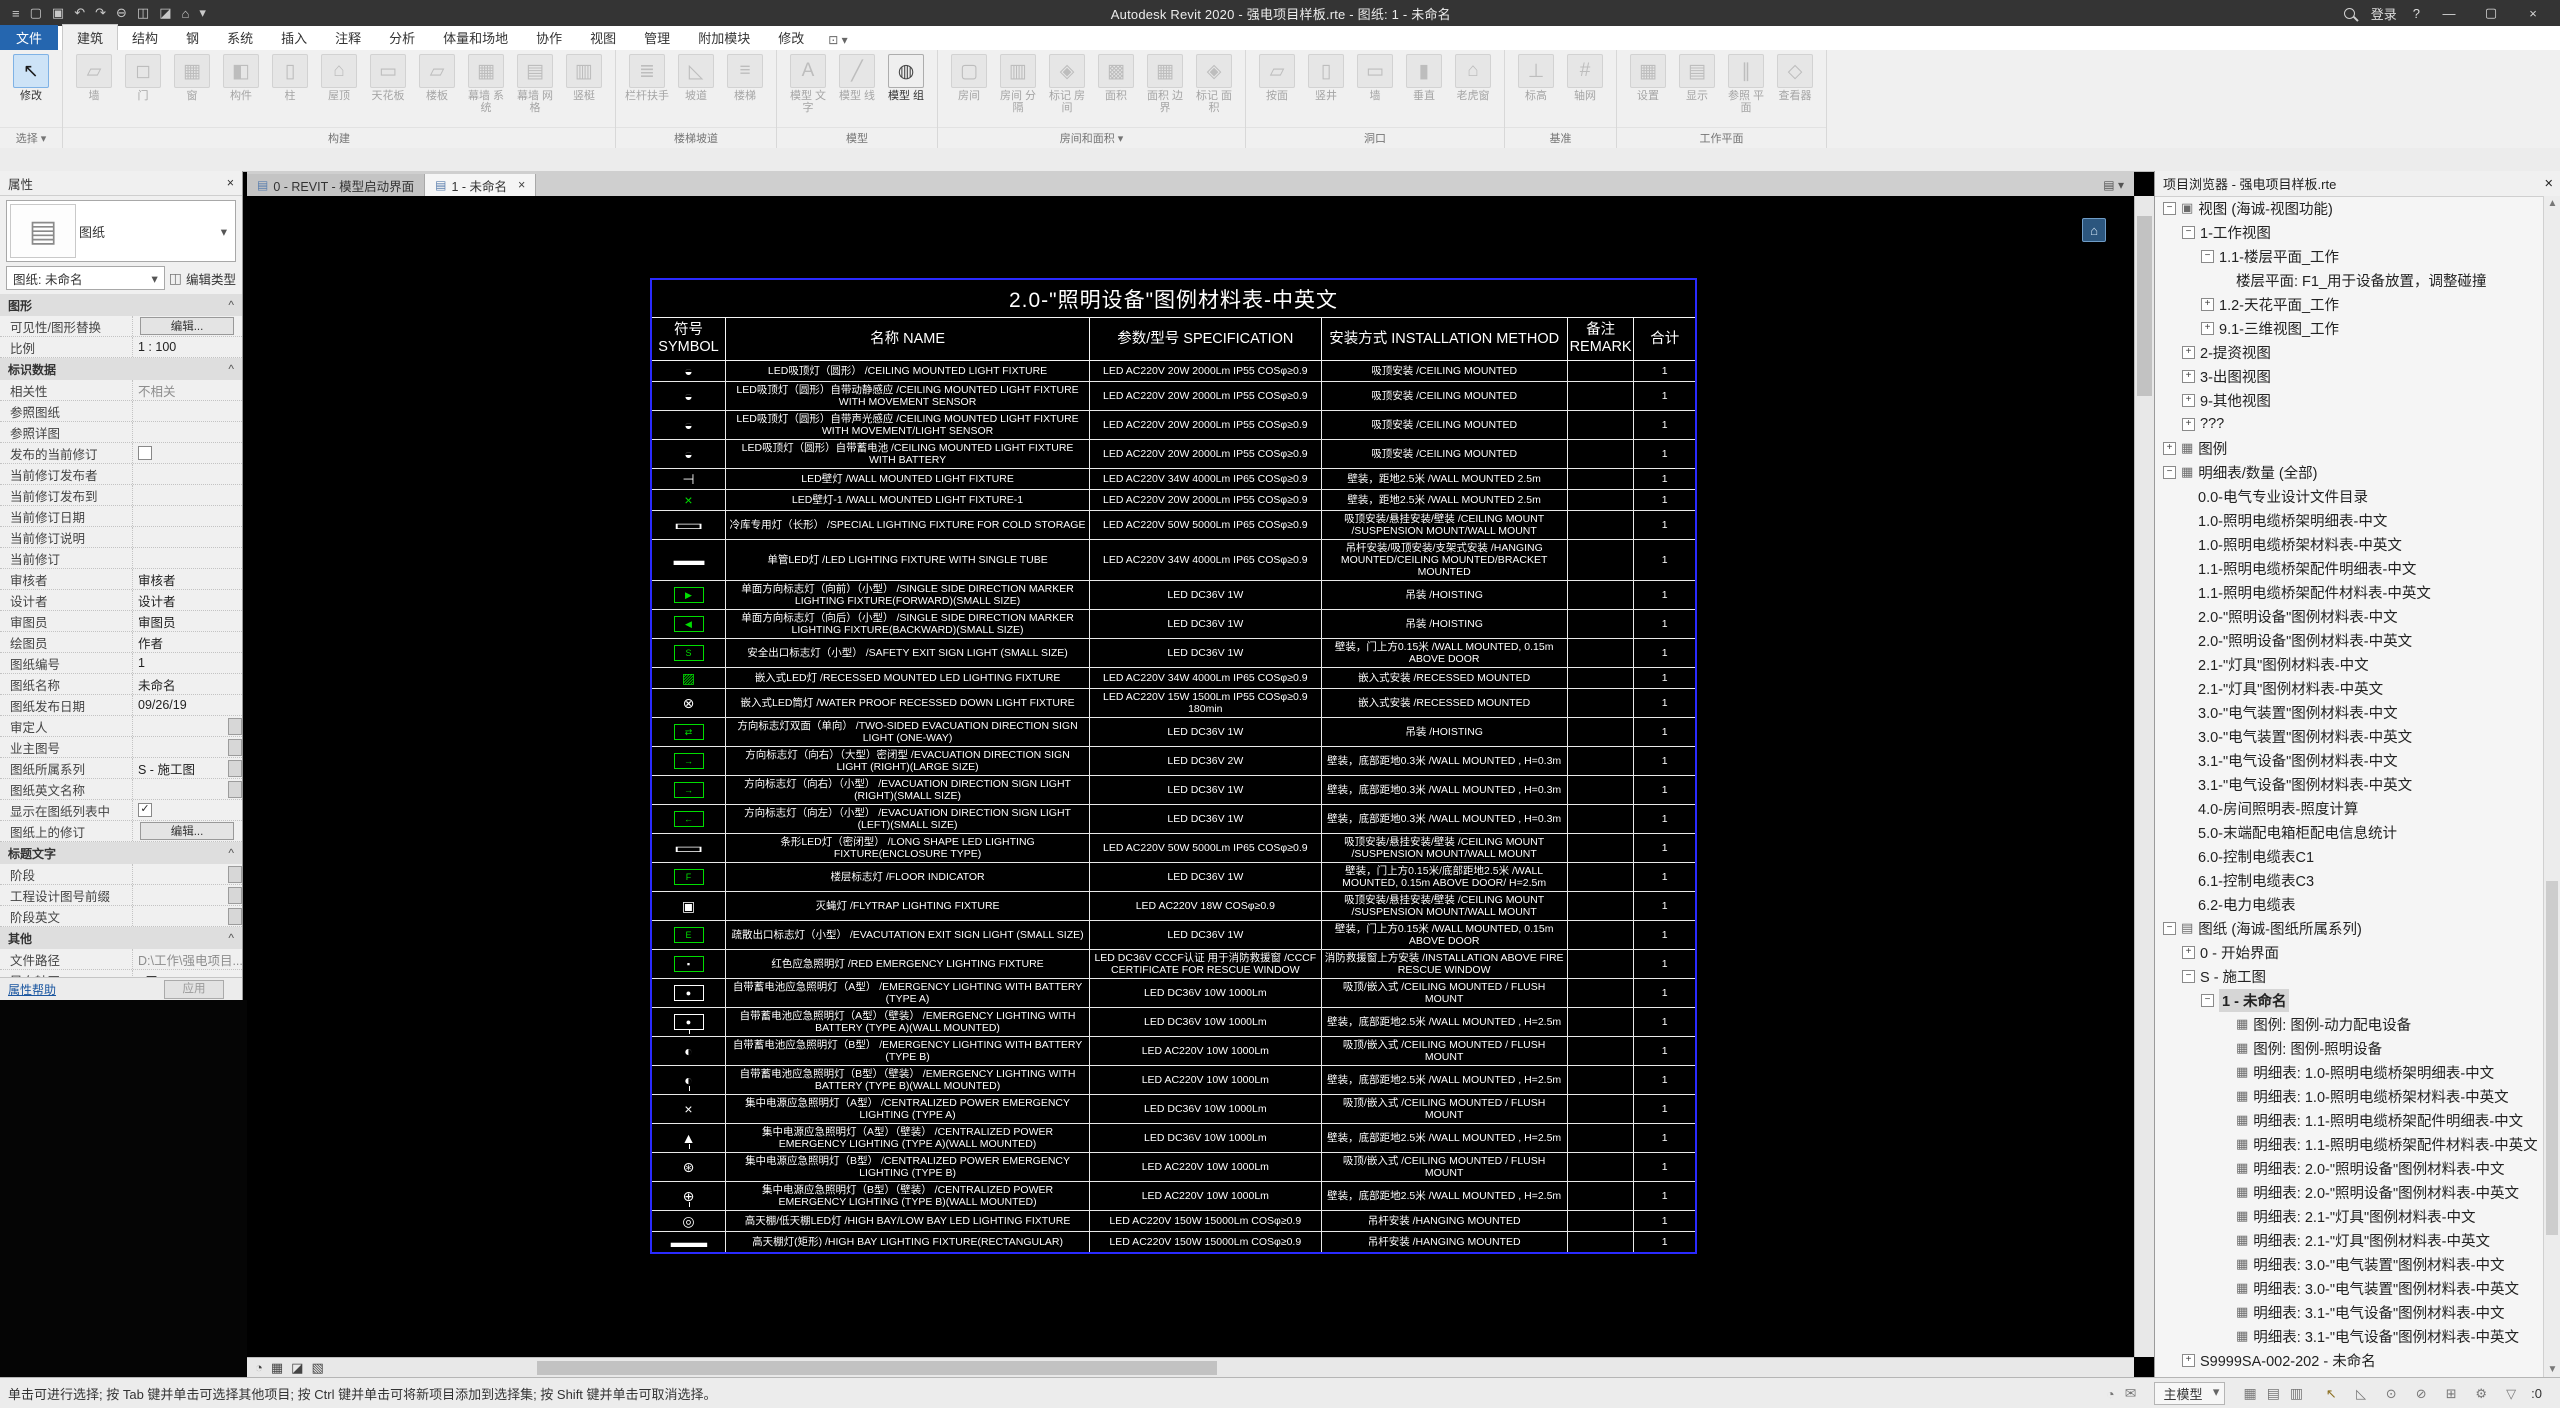 The width and height of the screenshot is (2560, 1408). I want to click on tree-item: ▦ 明细表: 2.1-"灯具"图例材料表-中英文, so click(2349, 1240).